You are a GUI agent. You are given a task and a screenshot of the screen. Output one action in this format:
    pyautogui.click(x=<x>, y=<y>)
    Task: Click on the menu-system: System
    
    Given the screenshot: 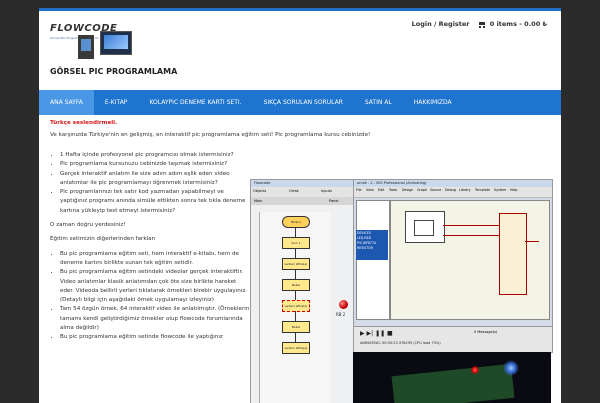 What is the action you would take?
    pyautogui.click(x=500, y=190)
    